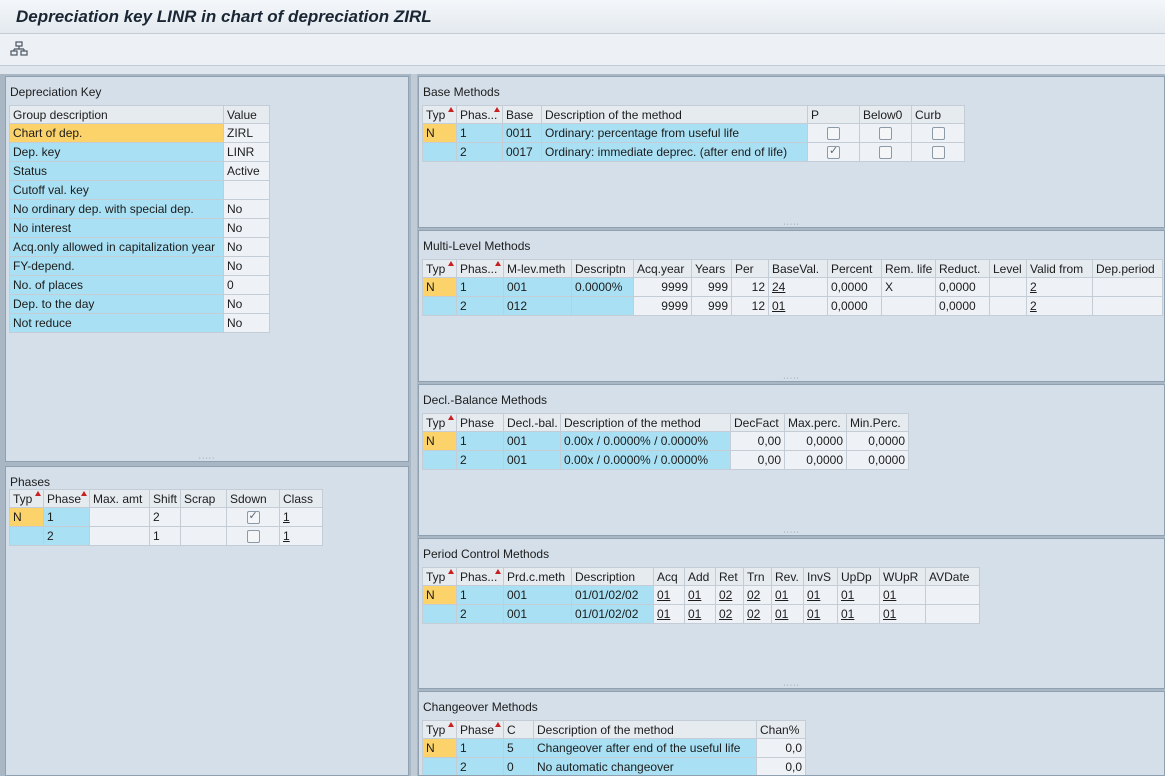 The image size is (1165, 776). I want to click on m-lev-meth-cell: 012, so click(537, 306).